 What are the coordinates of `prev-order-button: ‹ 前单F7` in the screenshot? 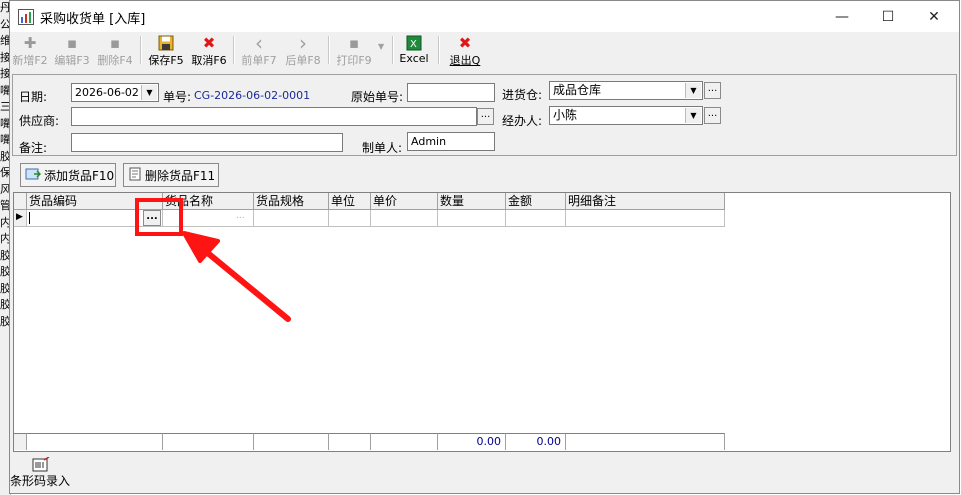 It's located at (259, 49).